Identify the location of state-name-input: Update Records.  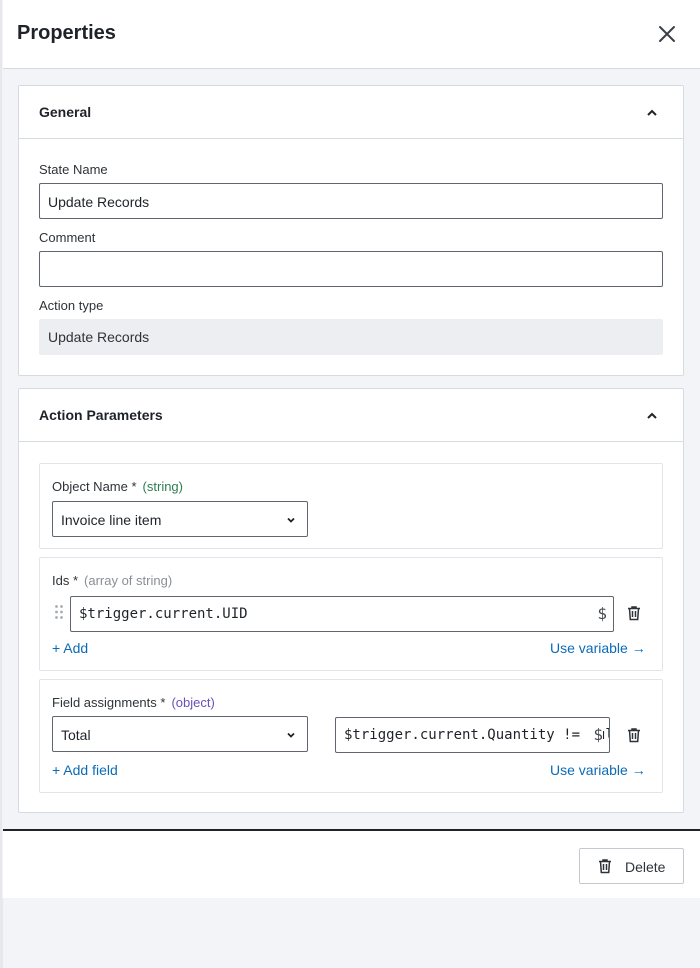
(351, 201).